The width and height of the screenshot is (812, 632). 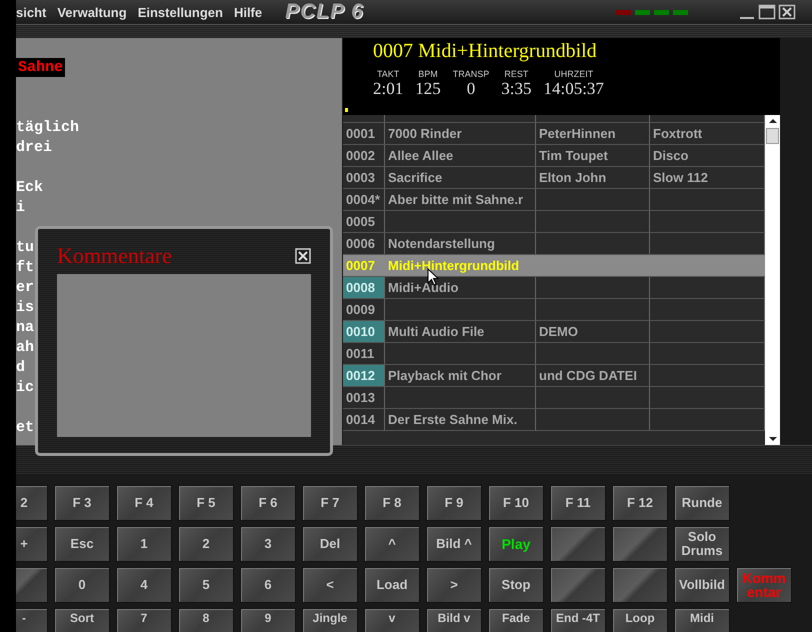 I want to click on table-cell: Multi Audio File, so click(x=436, y=331).